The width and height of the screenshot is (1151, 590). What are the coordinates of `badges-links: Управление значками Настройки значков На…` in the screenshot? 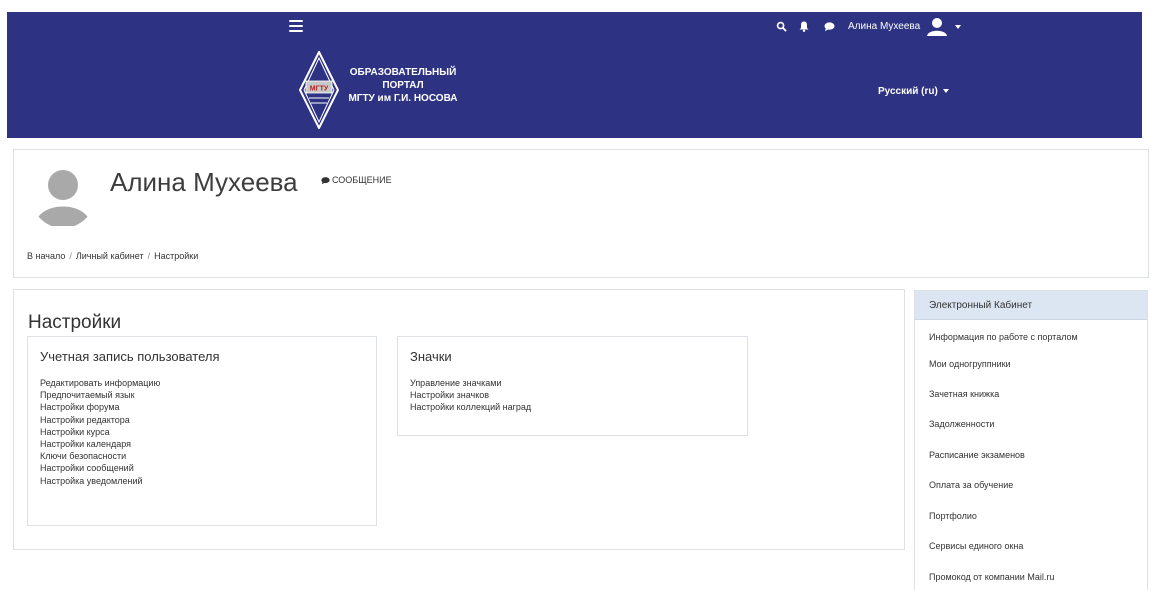 It's located at (470, 395).